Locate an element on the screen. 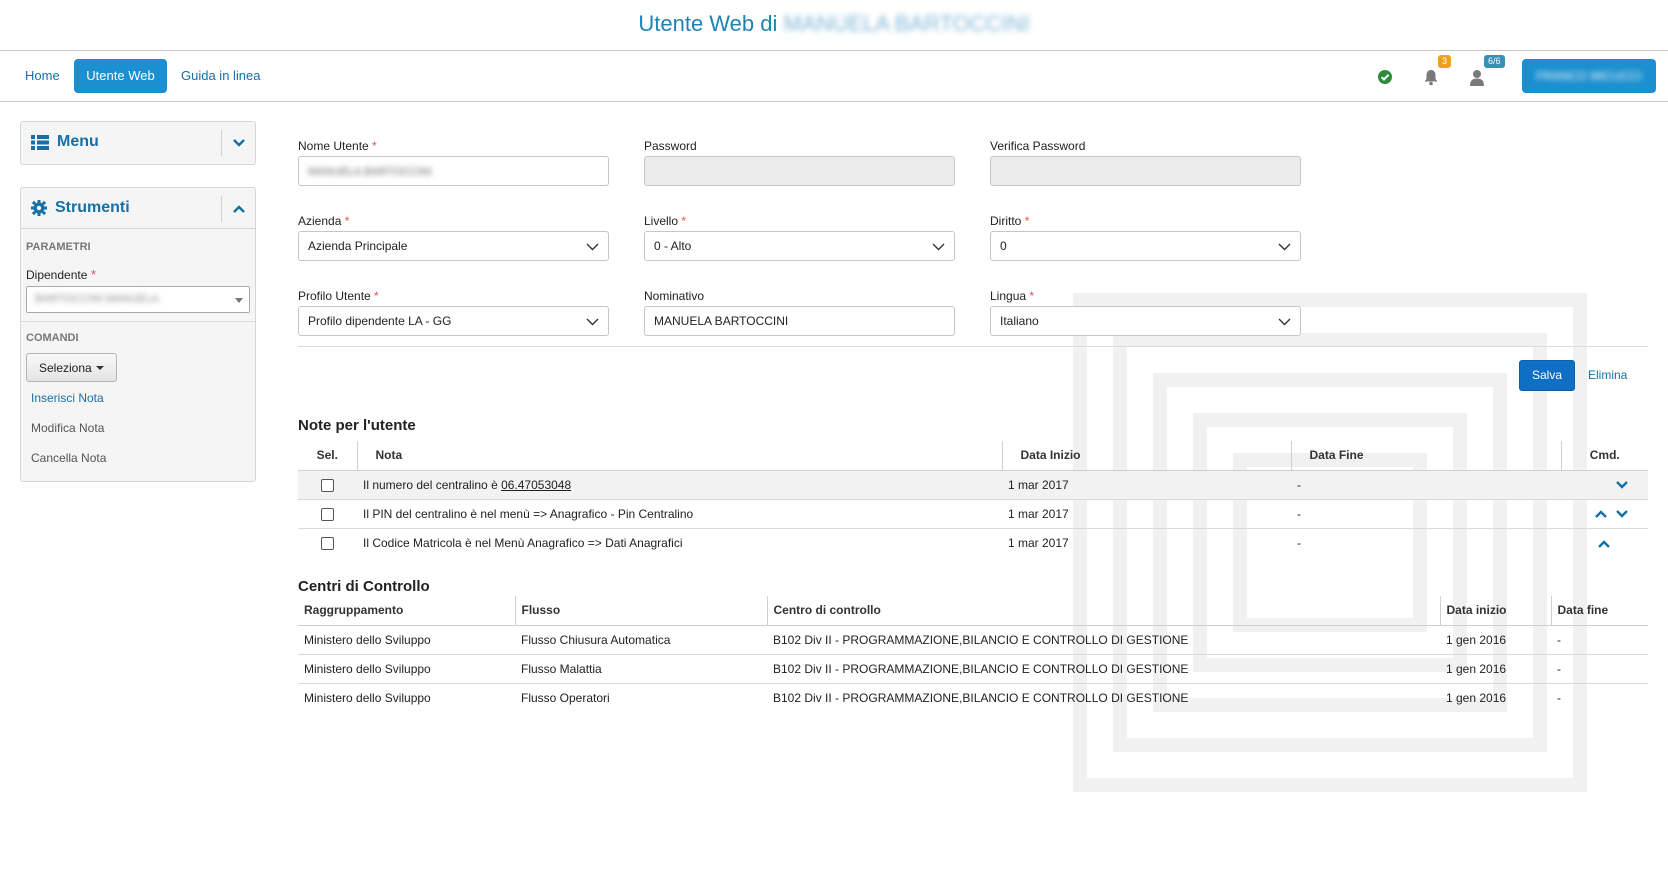 This screenshot has width=1668, height=894. notifications-badge: 3 is located at coordinates (1445, 61).